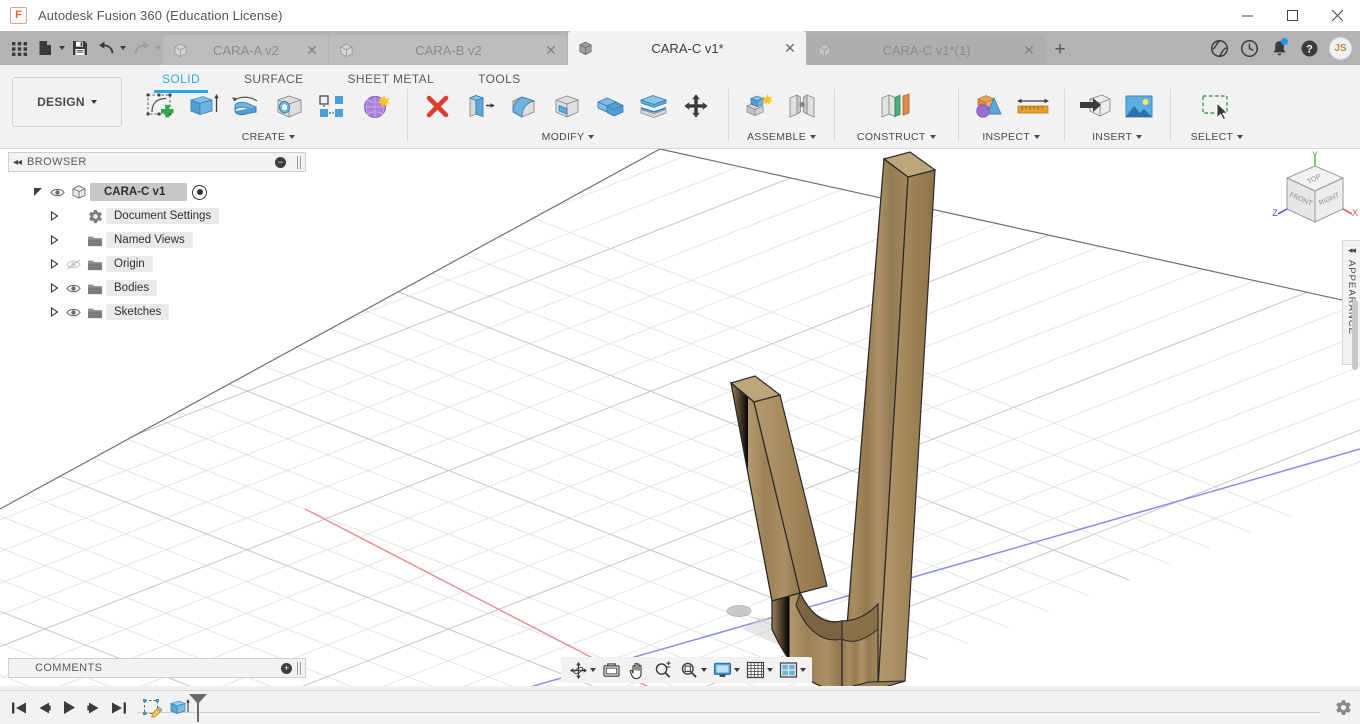  What do you see at coordinates (141, 48) in the screenshot?
I see `redo-button` at bounding box center [141, 48].